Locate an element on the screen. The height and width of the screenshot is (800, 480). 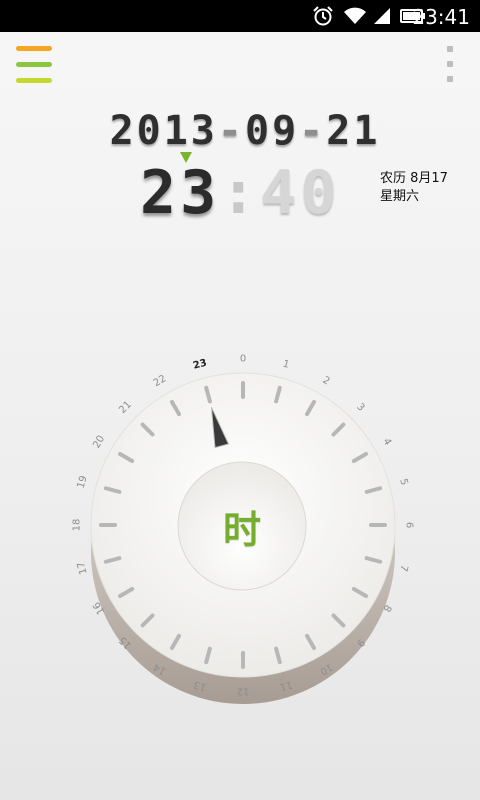
dial-label: 23 is located at coordinates (200, 365).